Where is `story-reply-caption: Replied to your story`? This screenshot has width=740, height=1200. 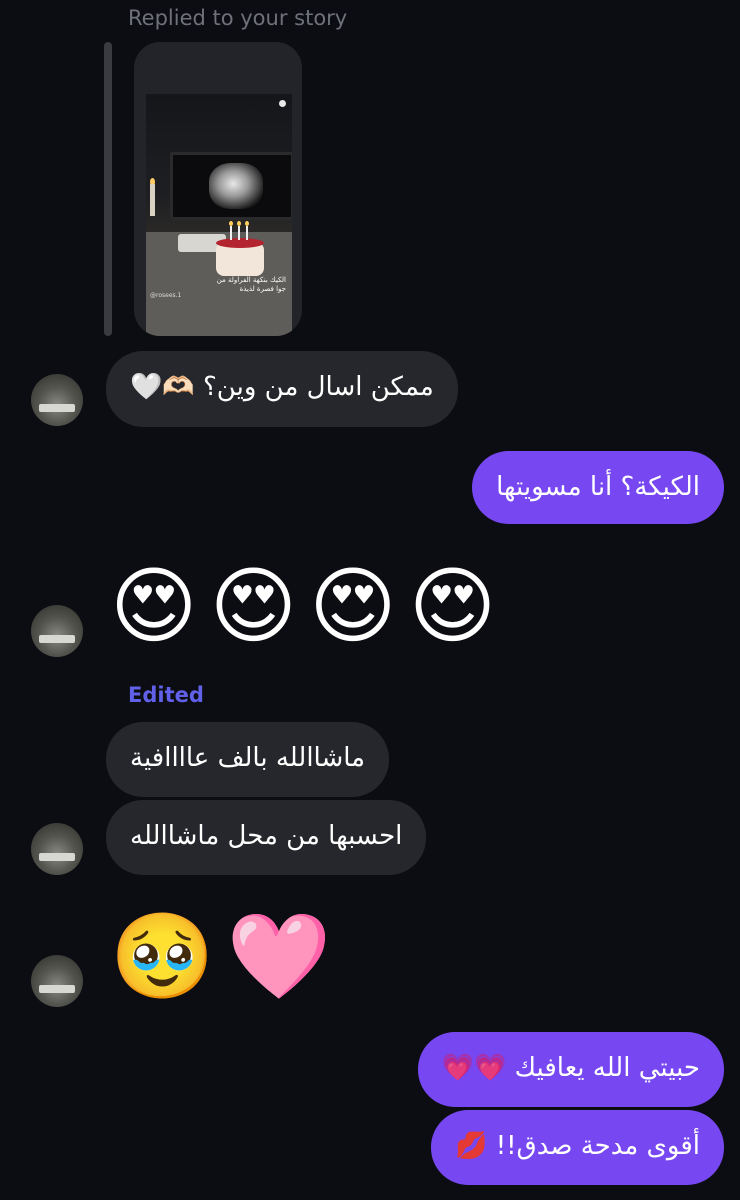 story-reply-caption: Replied to your story is located at coordinates (238, 18).